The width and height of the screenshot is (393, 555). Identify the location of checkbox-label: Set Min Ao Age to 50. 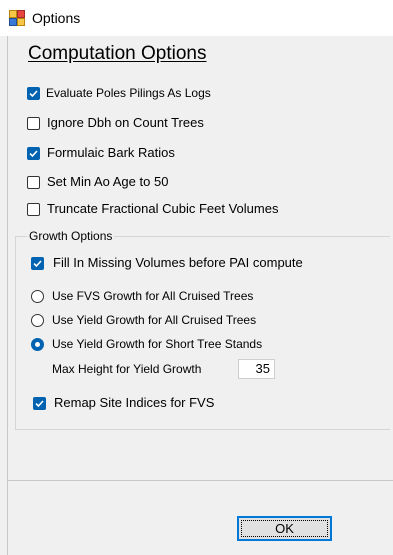
(108, 181).